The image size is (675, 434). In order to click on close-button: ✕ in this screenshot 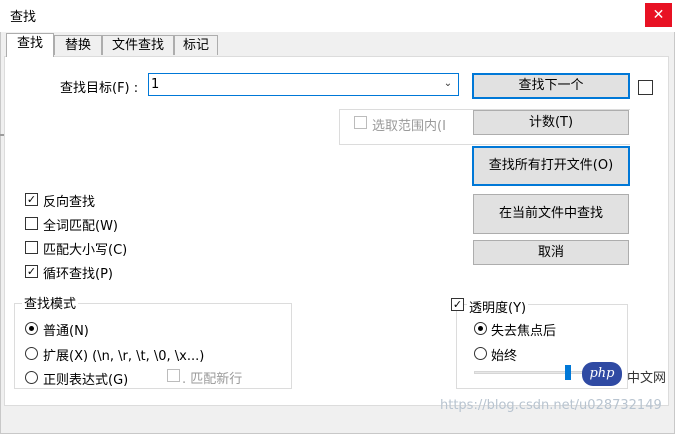, I will do `click(658, 15)`.